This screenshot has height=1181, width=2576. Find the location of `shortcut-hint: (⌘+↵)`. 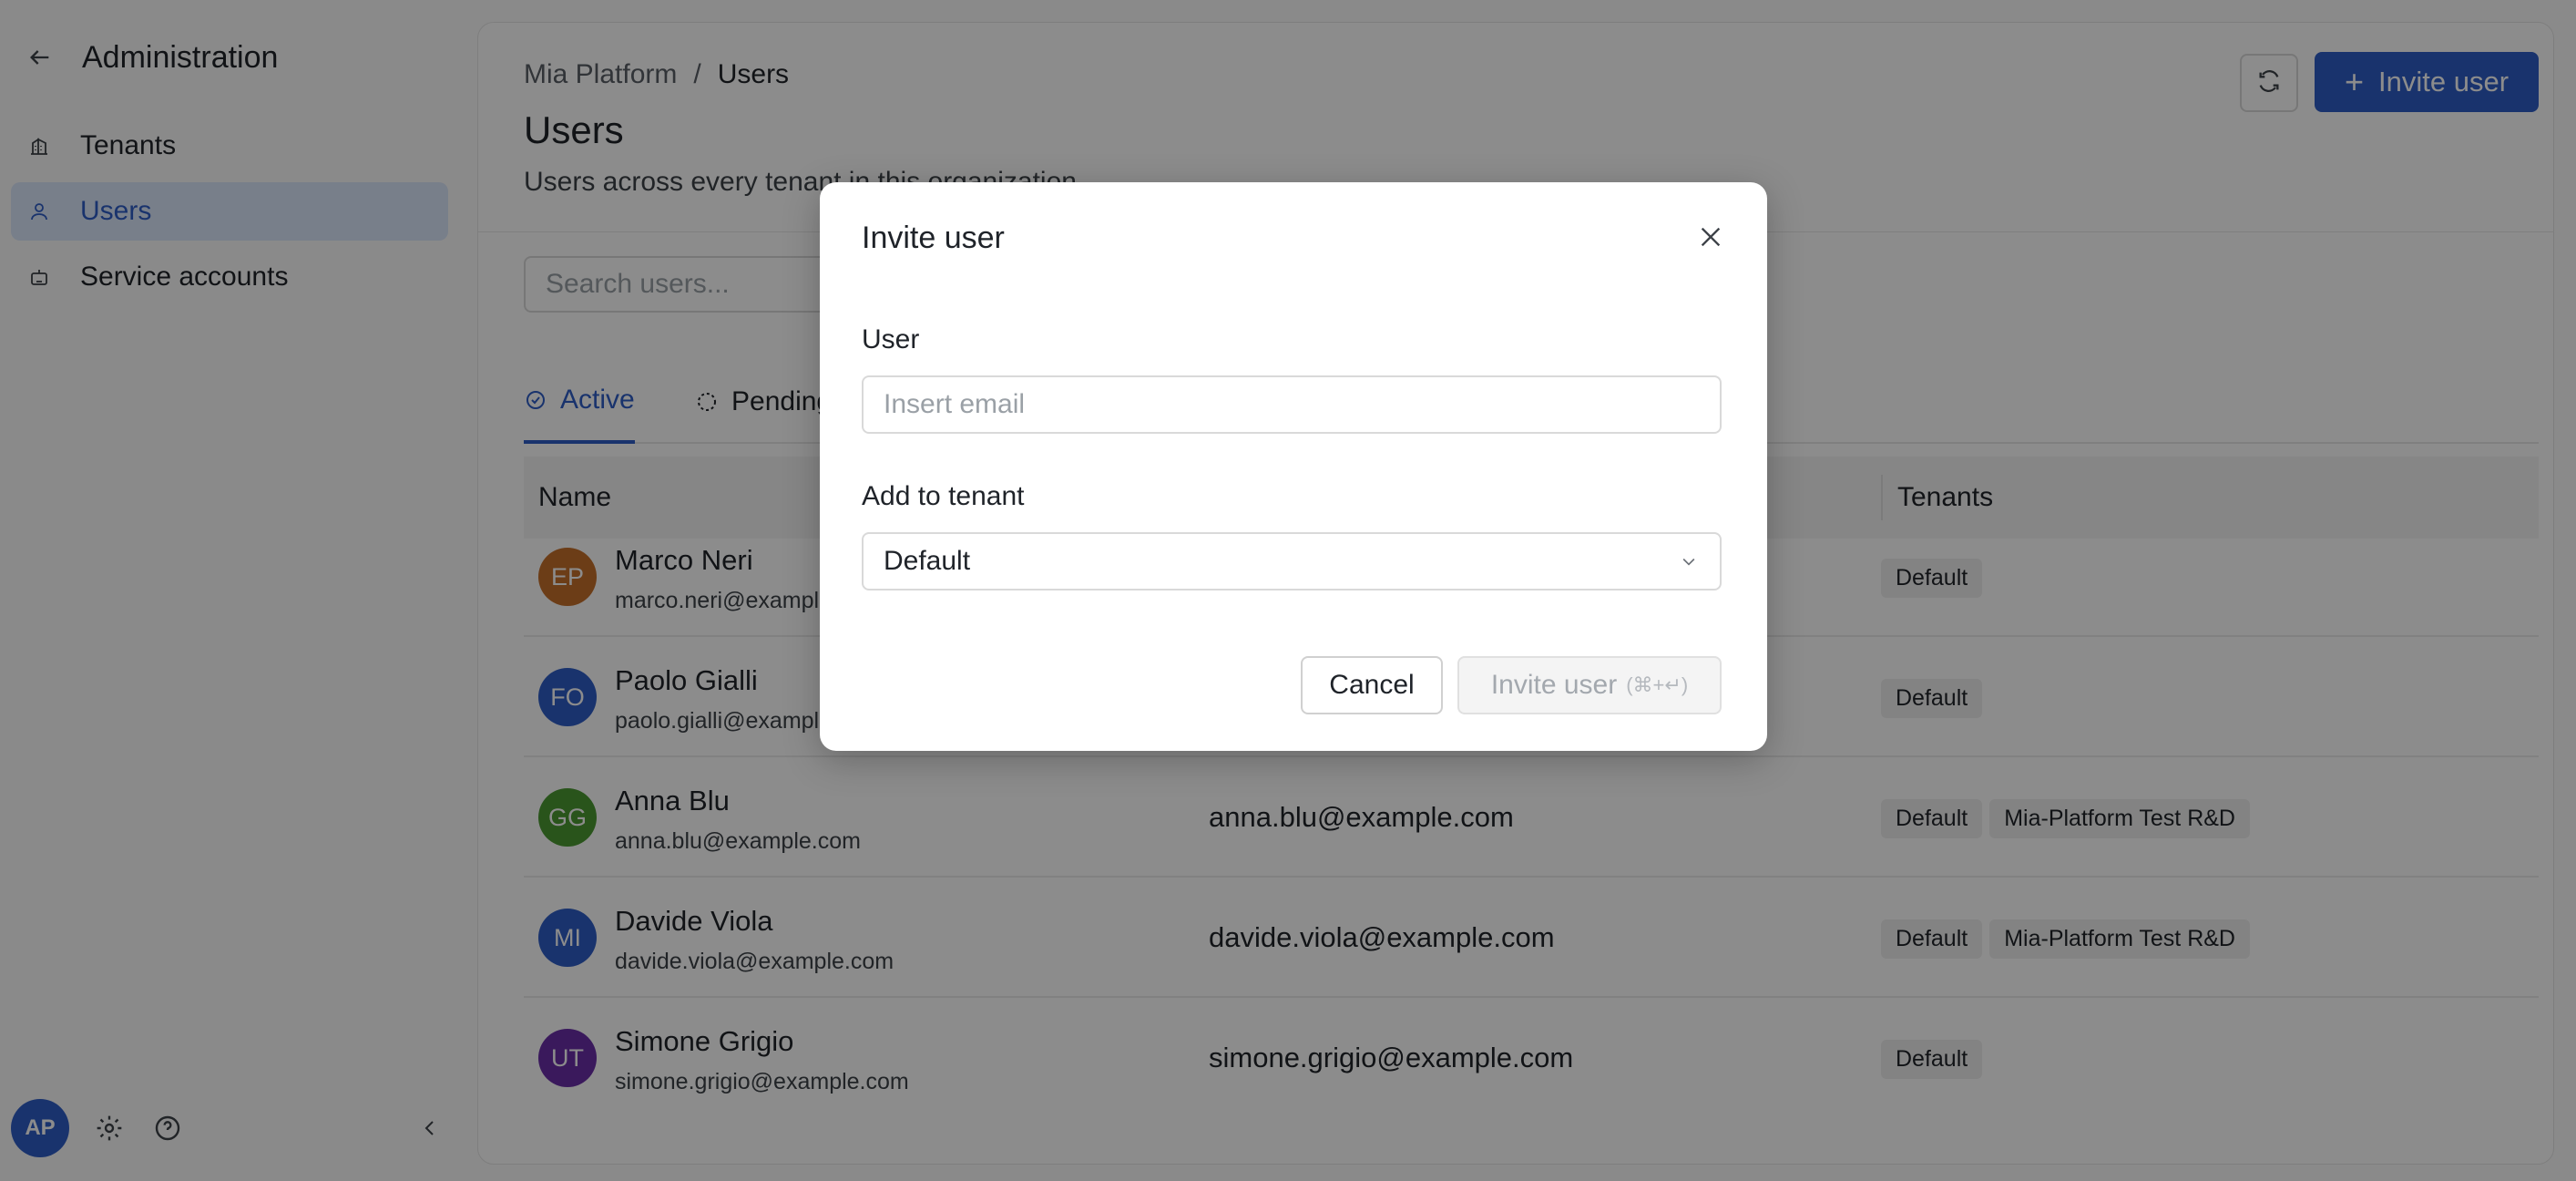

shortcut-hint: (⌘+↵) is located at coordinates (1657, 684).